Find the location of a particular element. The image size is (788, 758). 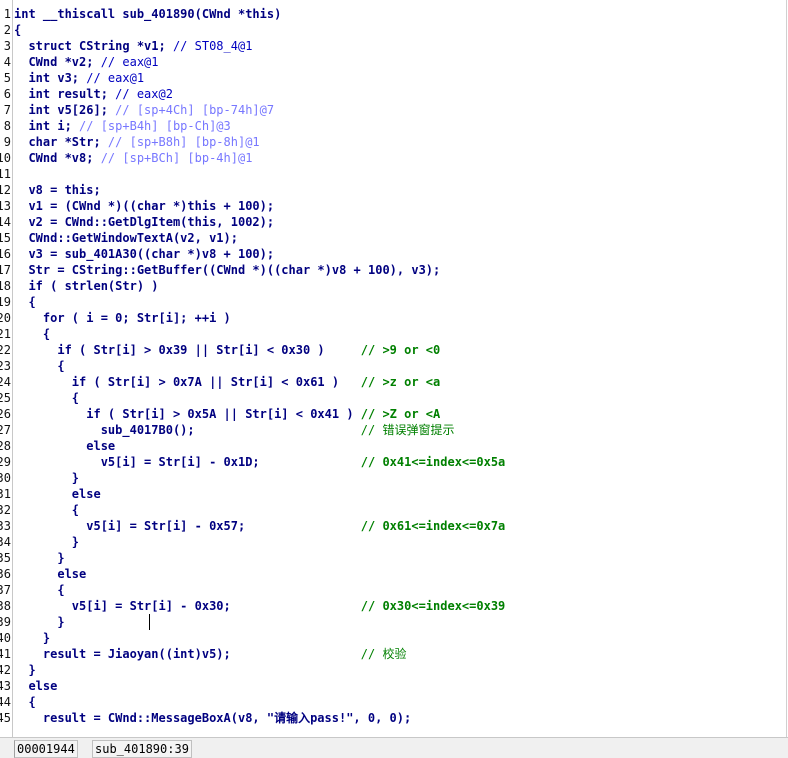

code-text: v3 = sub_401A30((char *)v8 + 100); is located at coordinates (144, 254).